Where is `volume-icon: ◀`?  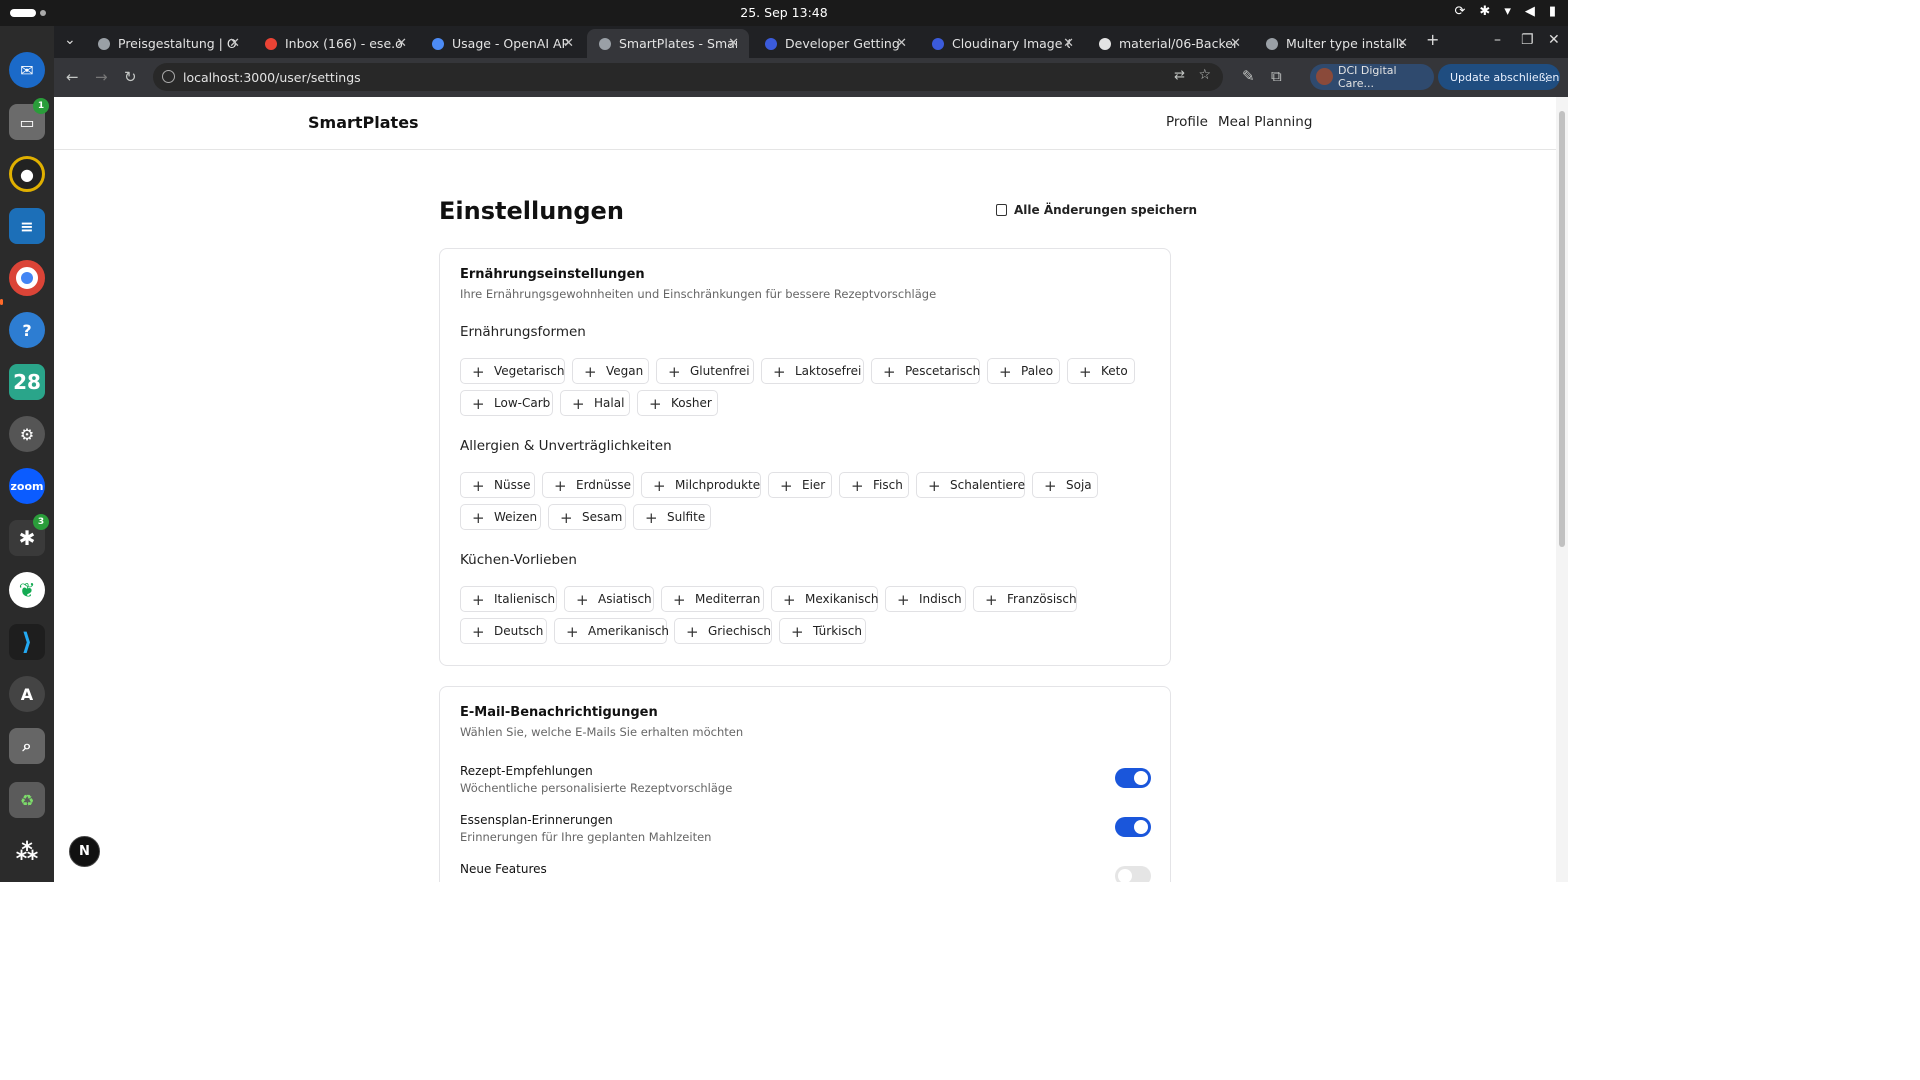
volume-icon: ◀ is located at coordinates (1530, 11).